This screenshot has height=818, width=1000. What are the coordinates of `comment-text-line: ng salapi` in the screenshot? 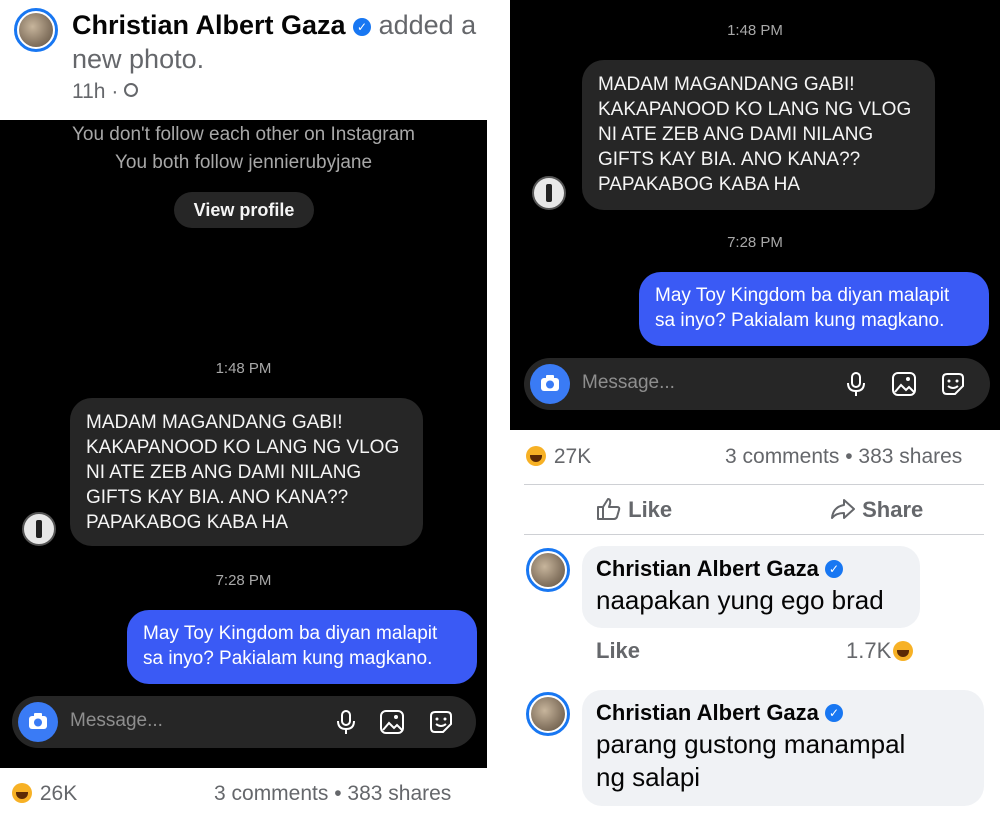 It's located at (648, 777).